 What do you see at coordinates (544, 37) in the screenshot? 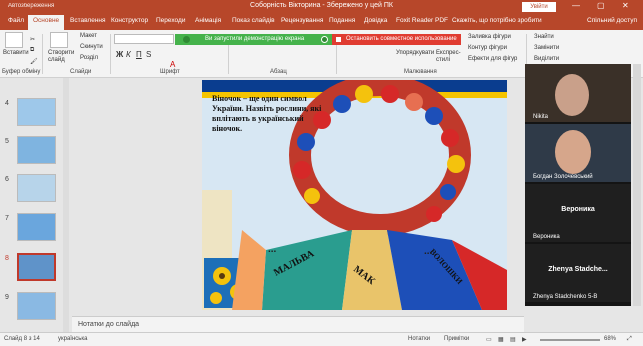
I see `find-button: Знайти` at bounding box center [544, 37].